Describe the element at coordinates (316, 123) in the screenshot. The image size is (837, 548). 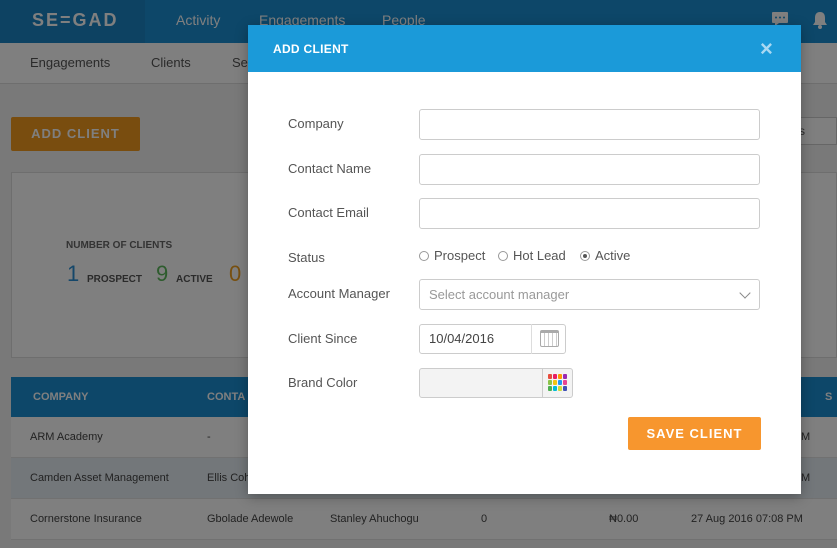
I see `company-label: Company` at that location.